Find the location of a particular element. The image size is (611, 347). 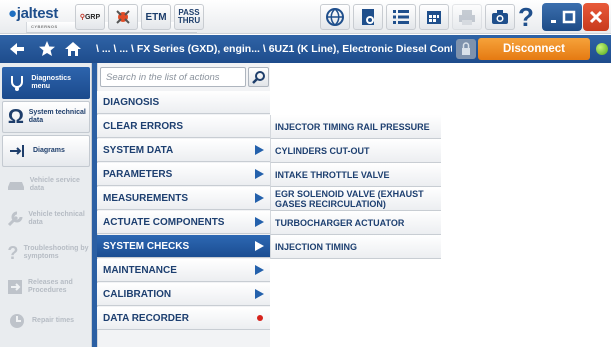

action-label: CALIBRATION is located at coordinates (137, 294).